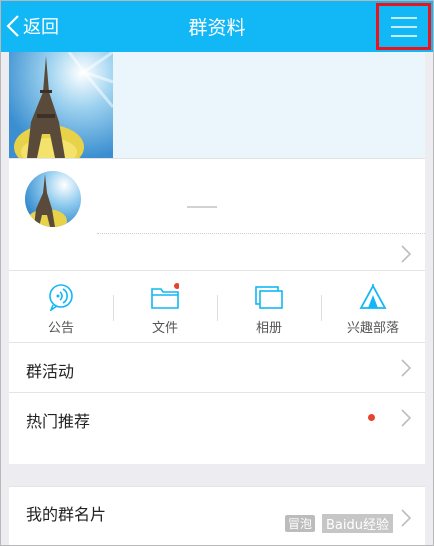  I want to click on title-bar: 返回 群资料, so click(217, 26).